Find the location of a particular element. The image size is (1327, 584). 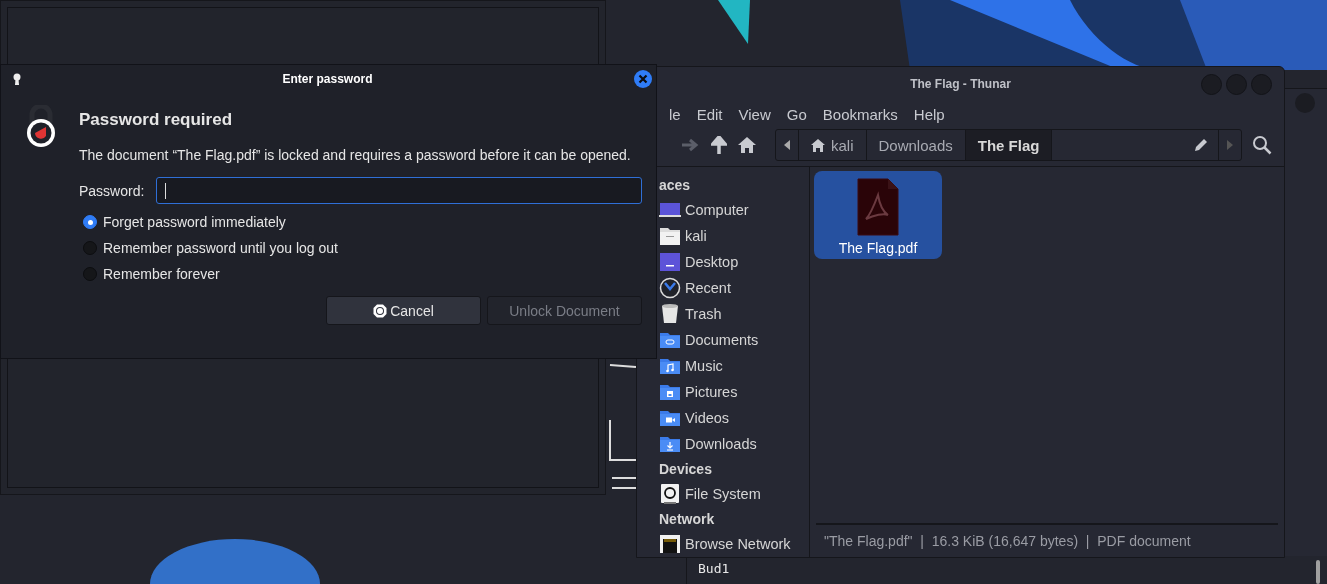

radio-label: Remember password until you log out is located at coordinates (220, 248).